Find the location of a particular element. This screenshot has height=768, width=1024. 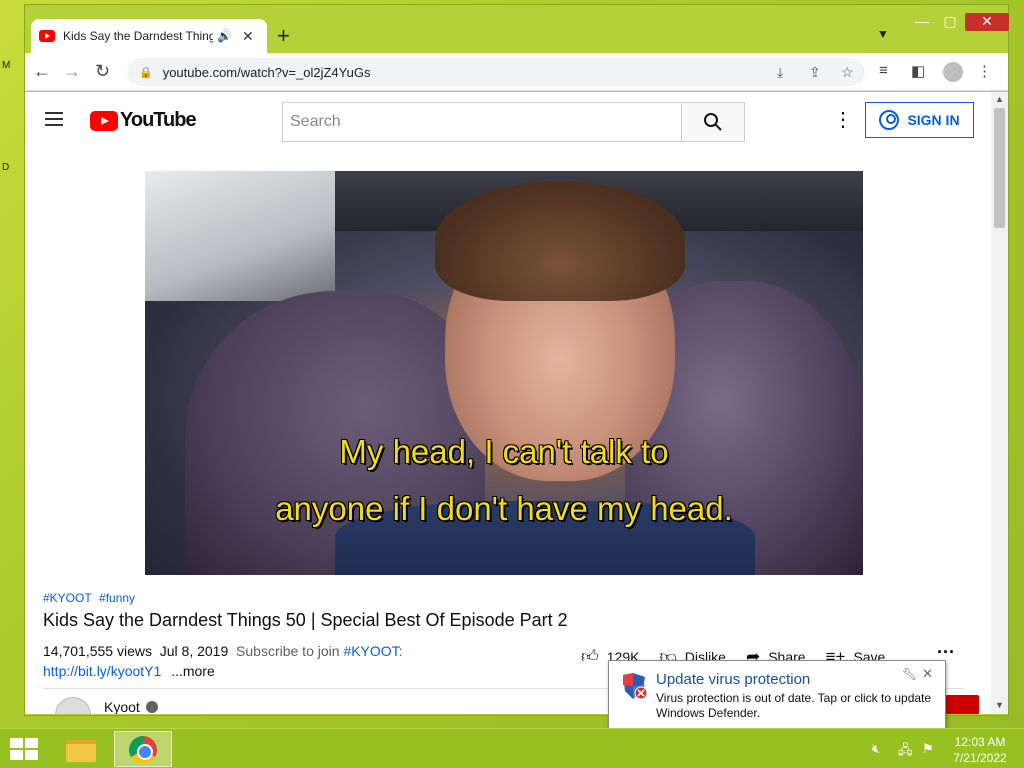

action-center-flag-icon: ⚑ is located at coordinates (928, 749).